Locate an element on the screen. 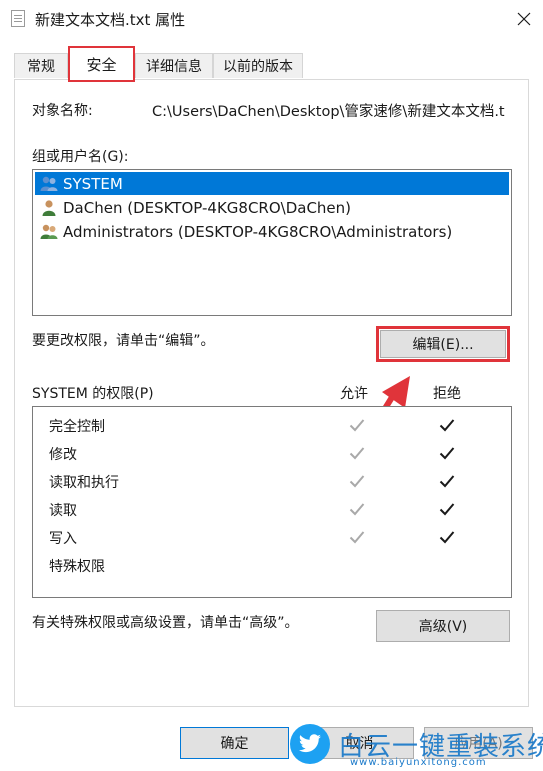  user-row-dachen: DaChen (DESKTOP-4KG8CRO\DaChen) is located at coordinates (272, 207).